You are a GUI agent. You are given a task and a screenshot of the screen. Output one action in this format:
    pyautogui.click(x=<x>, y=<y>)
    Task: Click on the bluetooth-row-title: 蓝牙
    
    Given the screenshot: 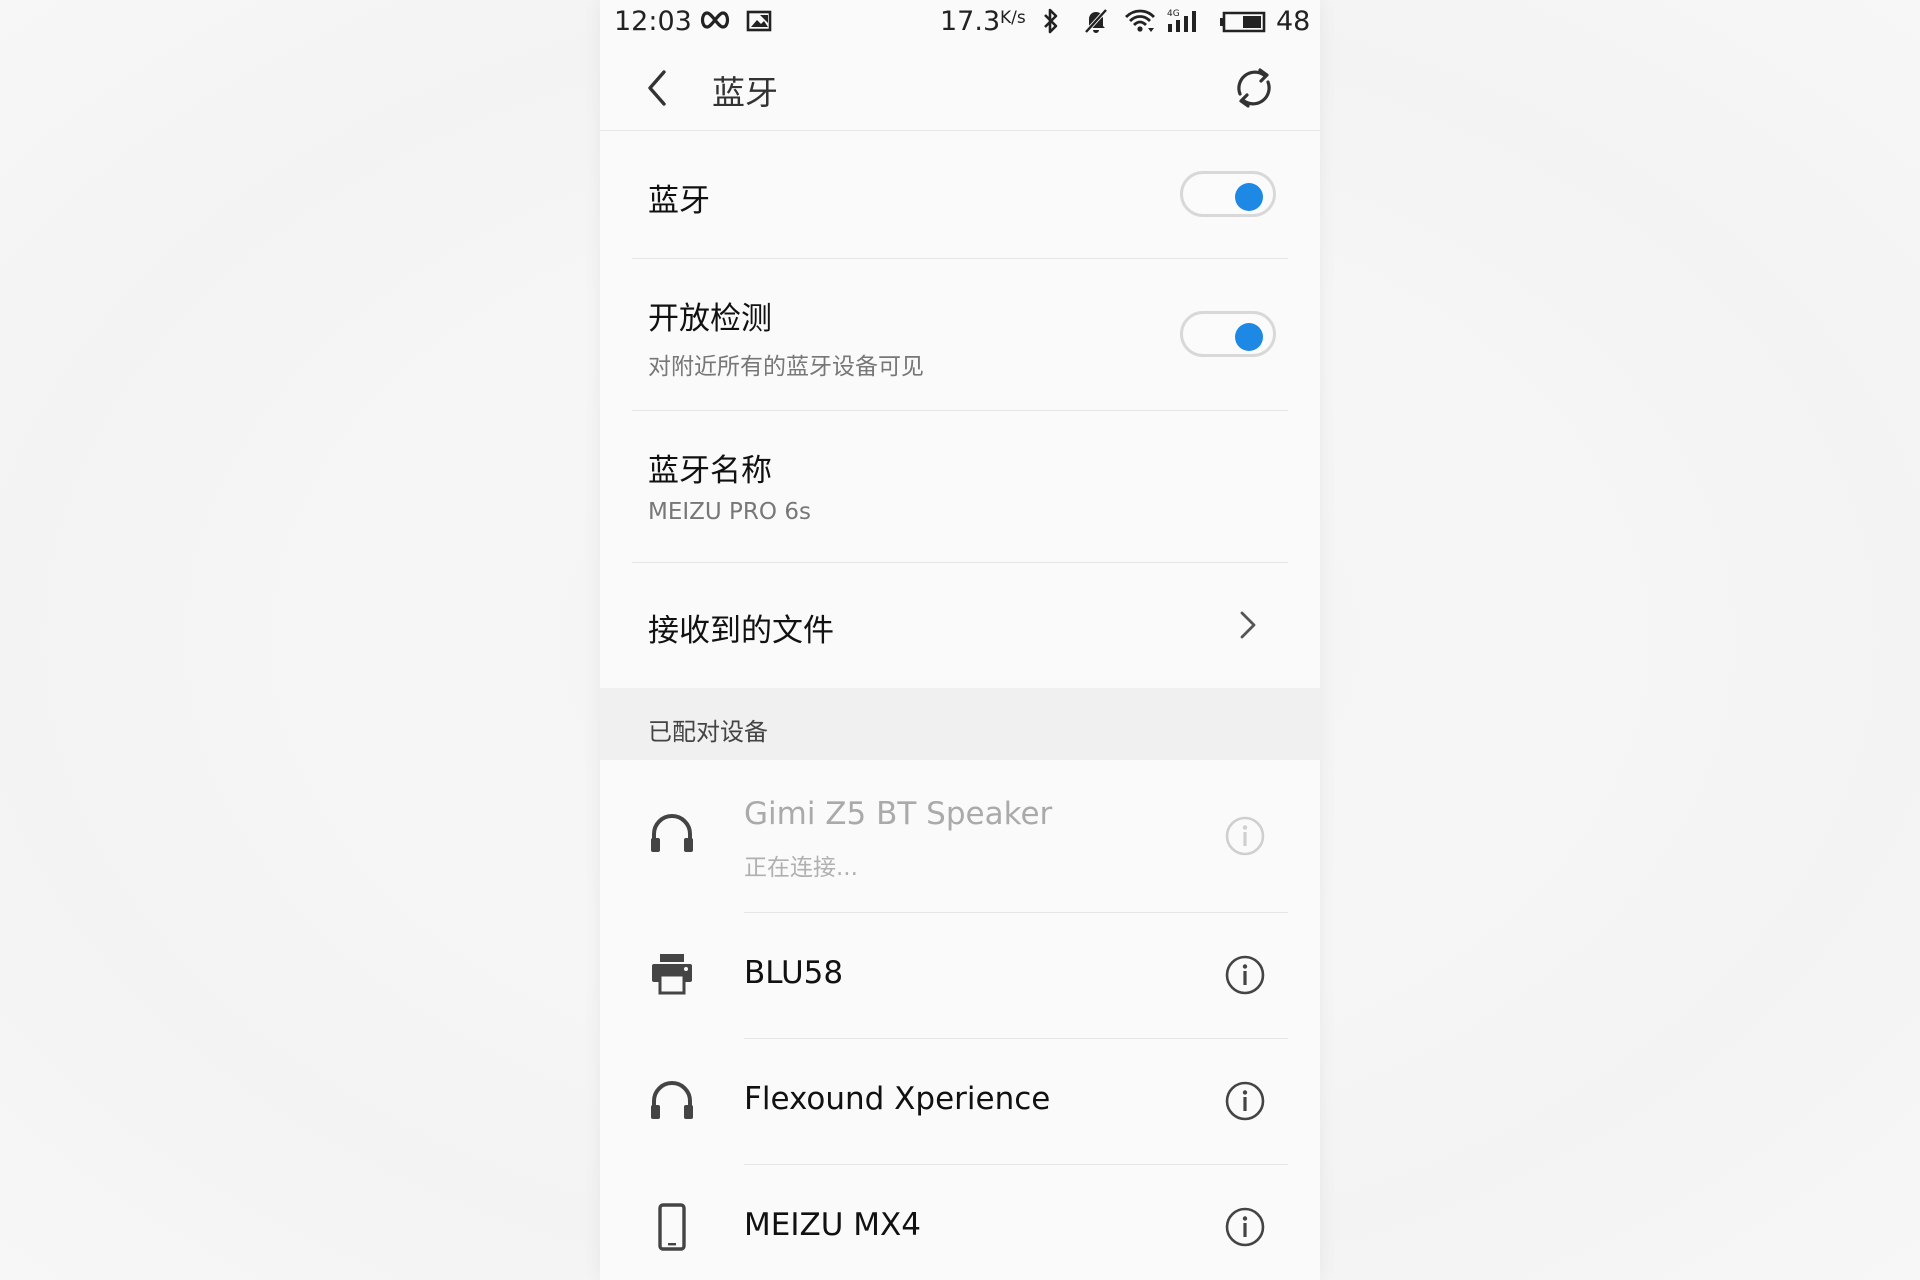 What is the action you would take?
    pyautogui.click(x=679, y=201)
    